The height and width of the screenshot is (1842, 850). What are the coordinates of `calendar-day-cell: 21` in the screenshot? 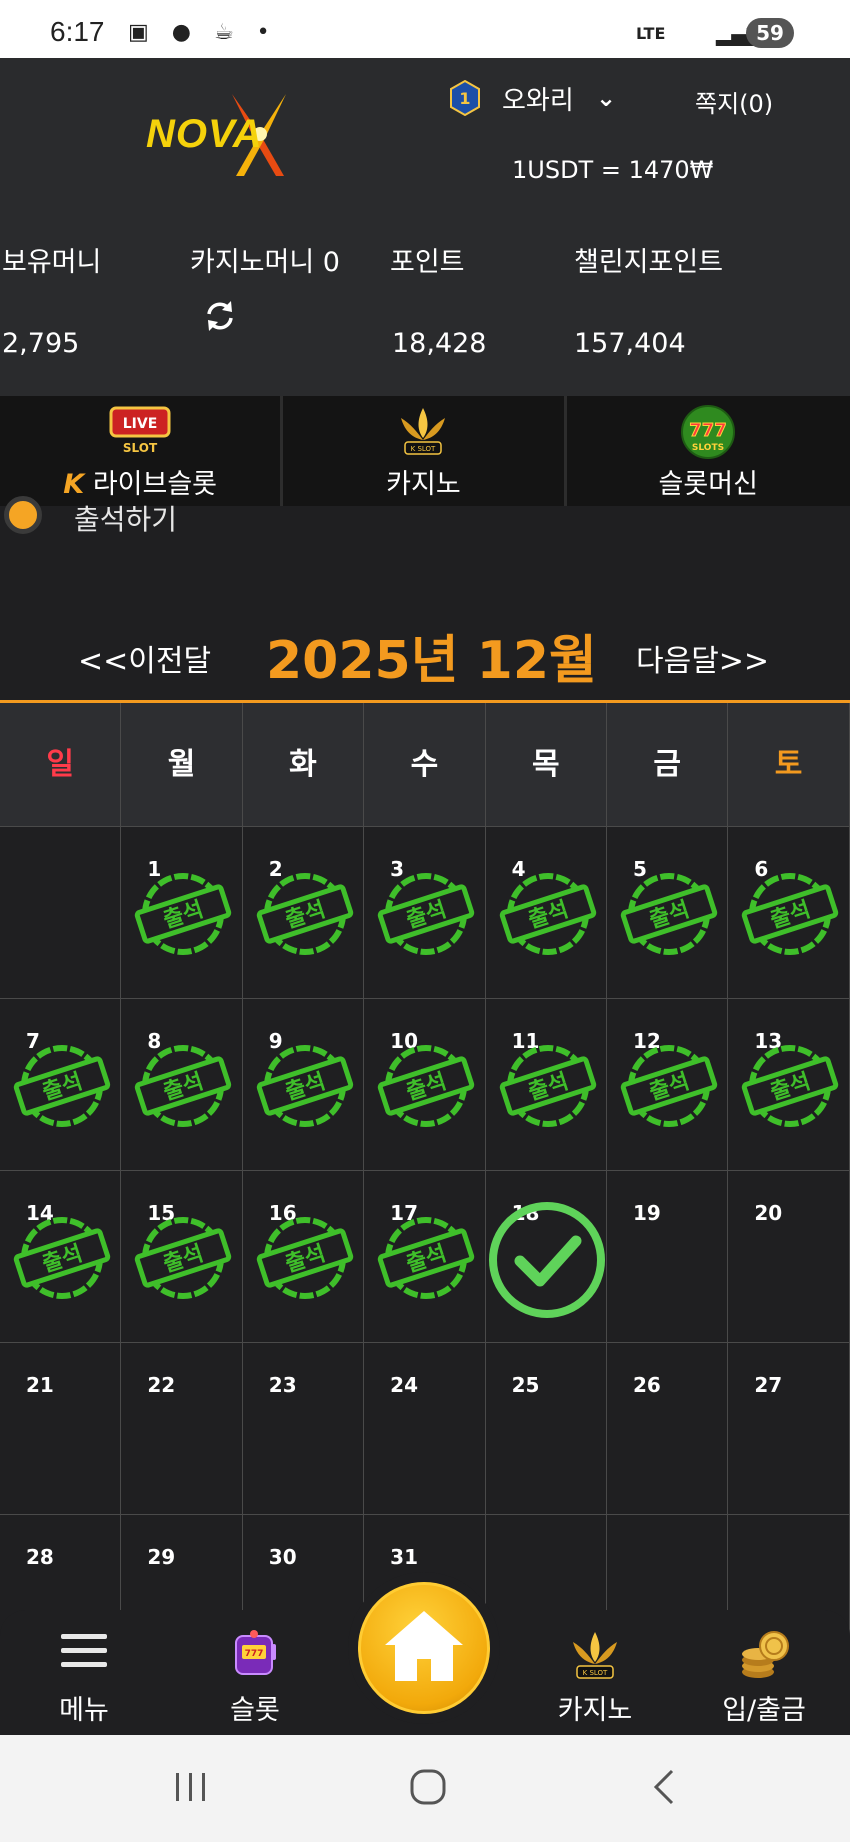 It's located at (61, 1429).